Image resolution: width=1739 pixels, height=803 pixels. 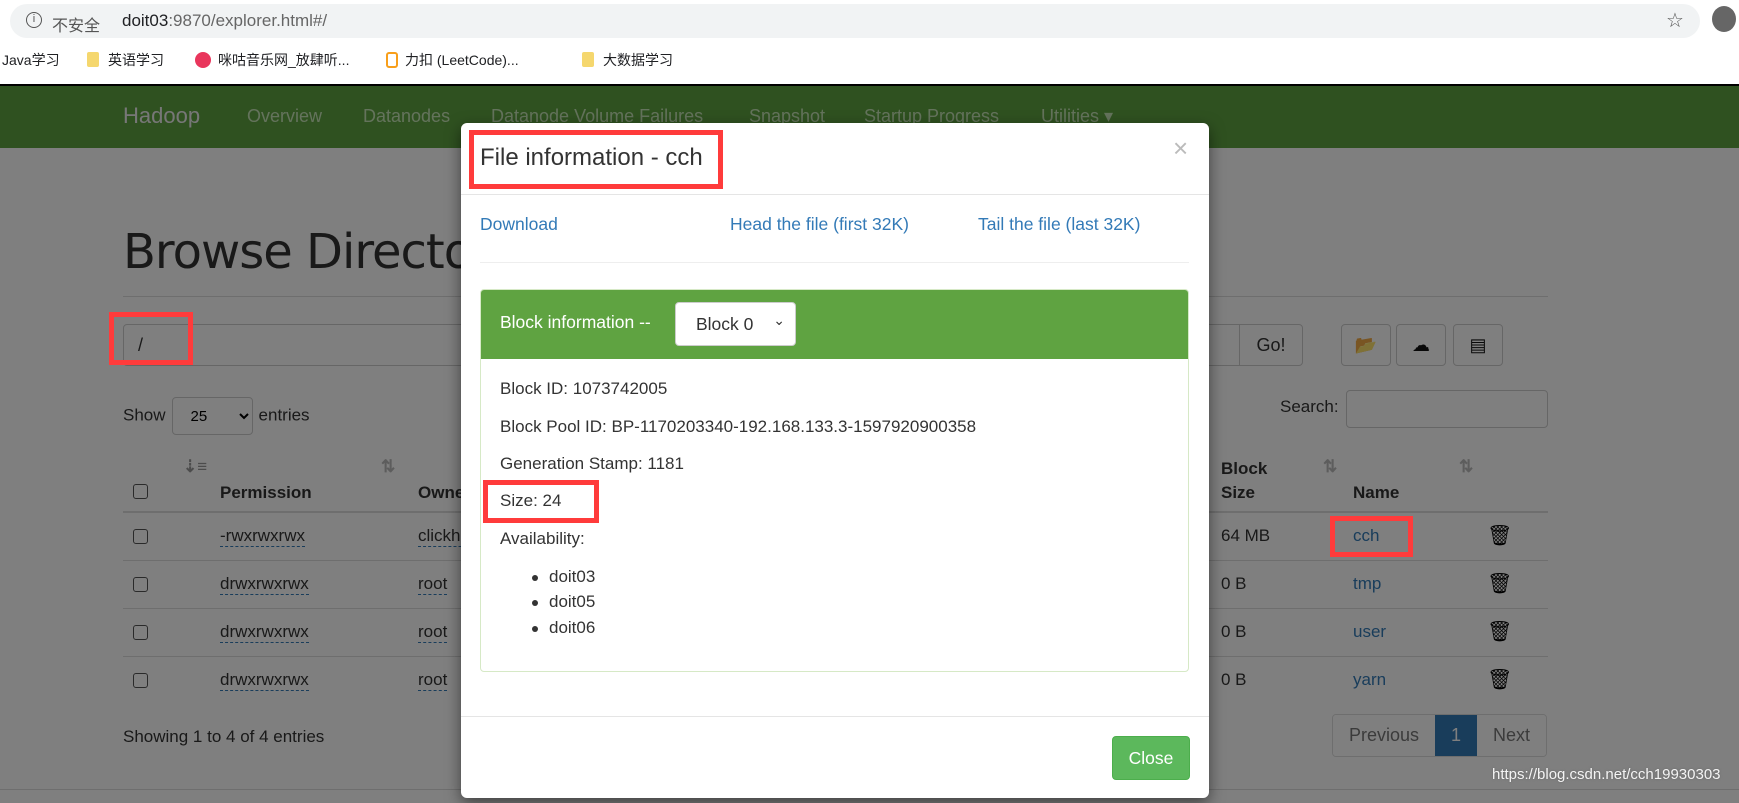 What do you see at coordinates (638, 60) in the screenshot?
I see `bookmark-label: 大数据学习` at bounding box center [638, 60].